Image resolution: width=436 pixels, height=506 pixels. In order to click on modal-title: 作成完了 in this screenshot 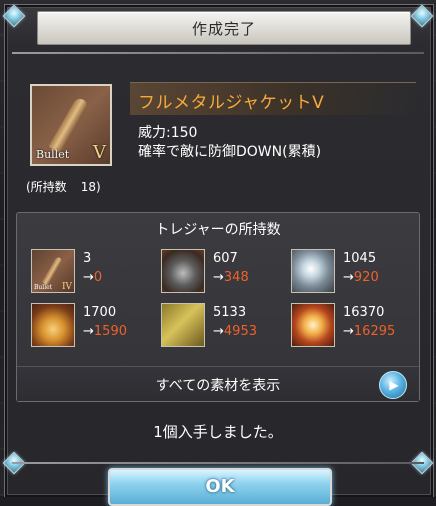, I will do `click(223, 28)`.